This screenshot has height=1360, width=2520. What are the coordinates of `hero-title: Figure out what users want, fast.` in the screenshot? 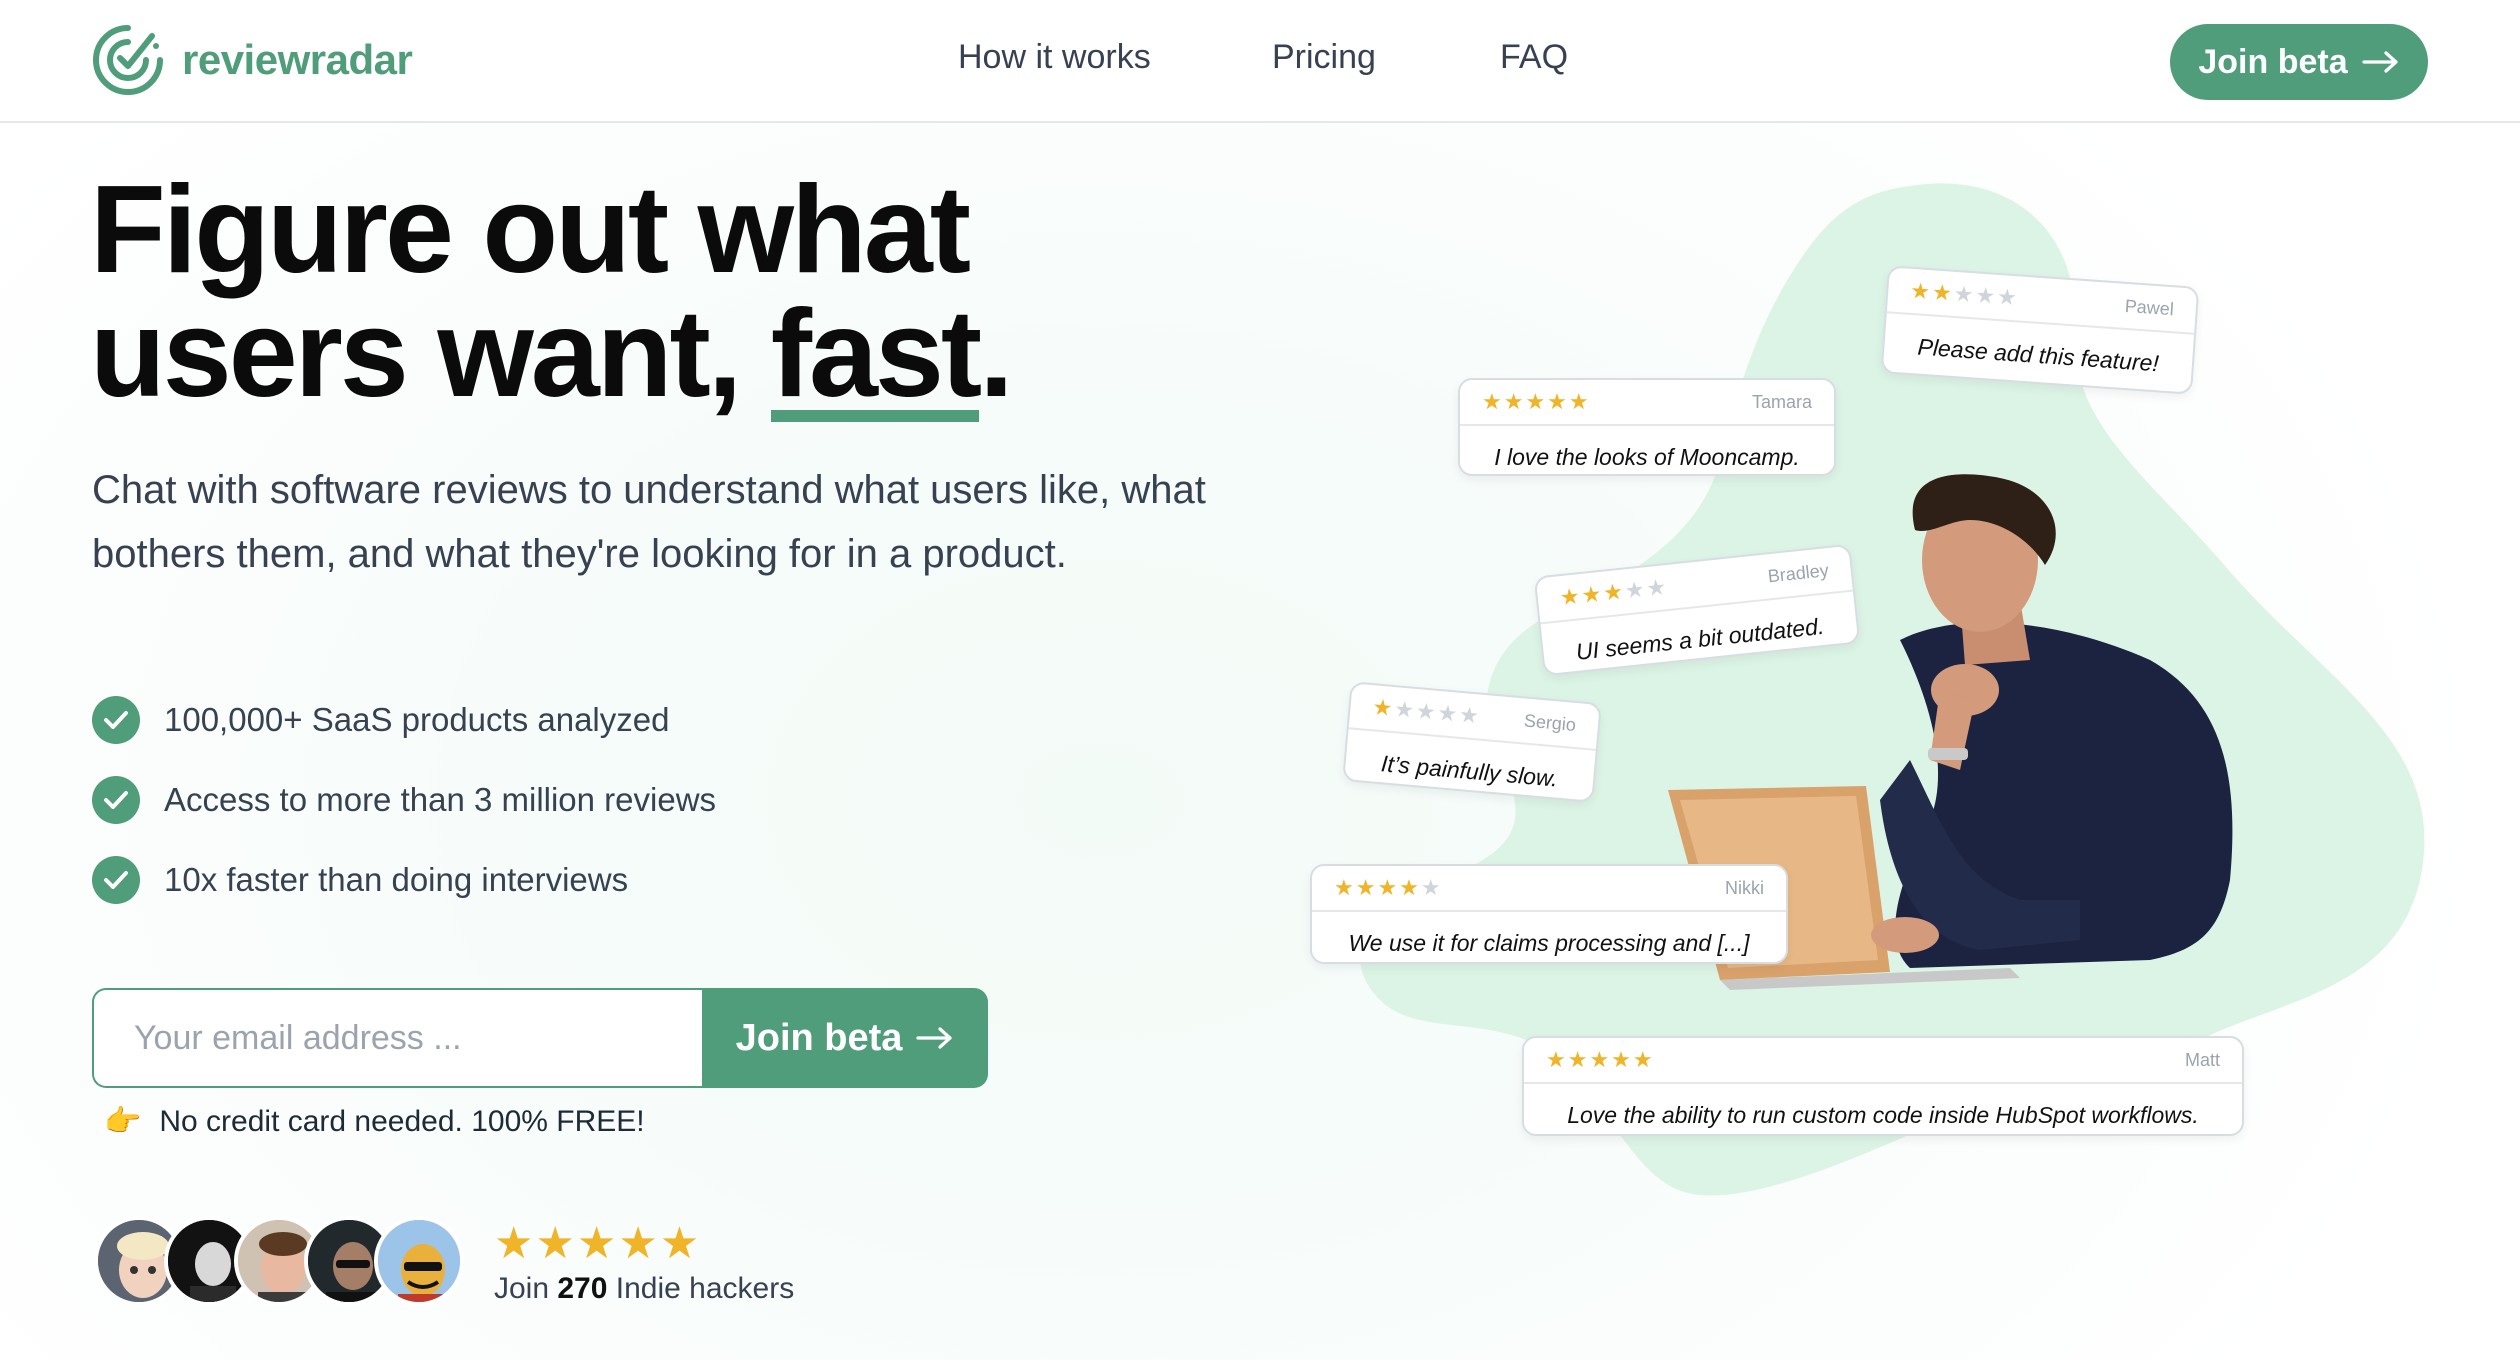 It's located at (665, 295).